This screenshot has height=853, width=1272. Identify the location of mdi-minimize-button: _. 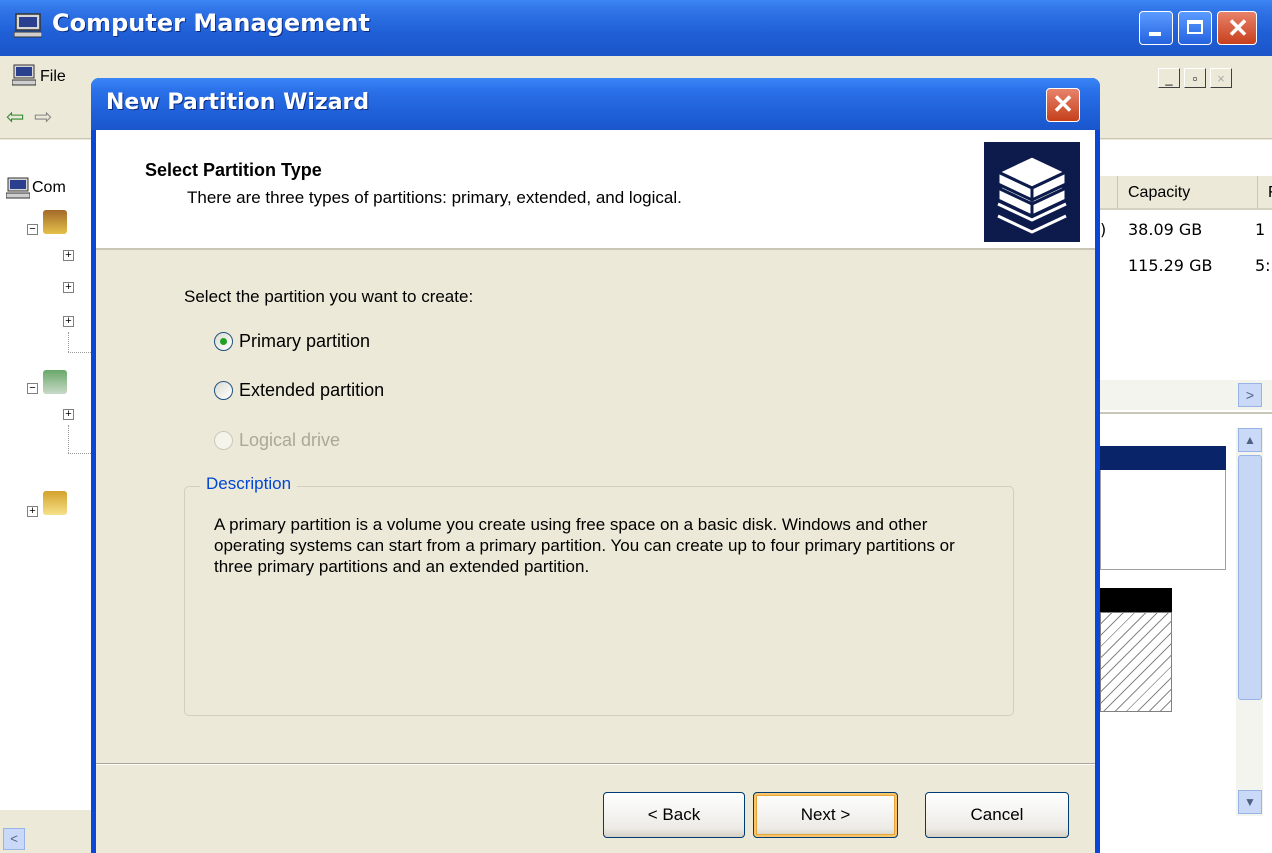
(1169, 78).